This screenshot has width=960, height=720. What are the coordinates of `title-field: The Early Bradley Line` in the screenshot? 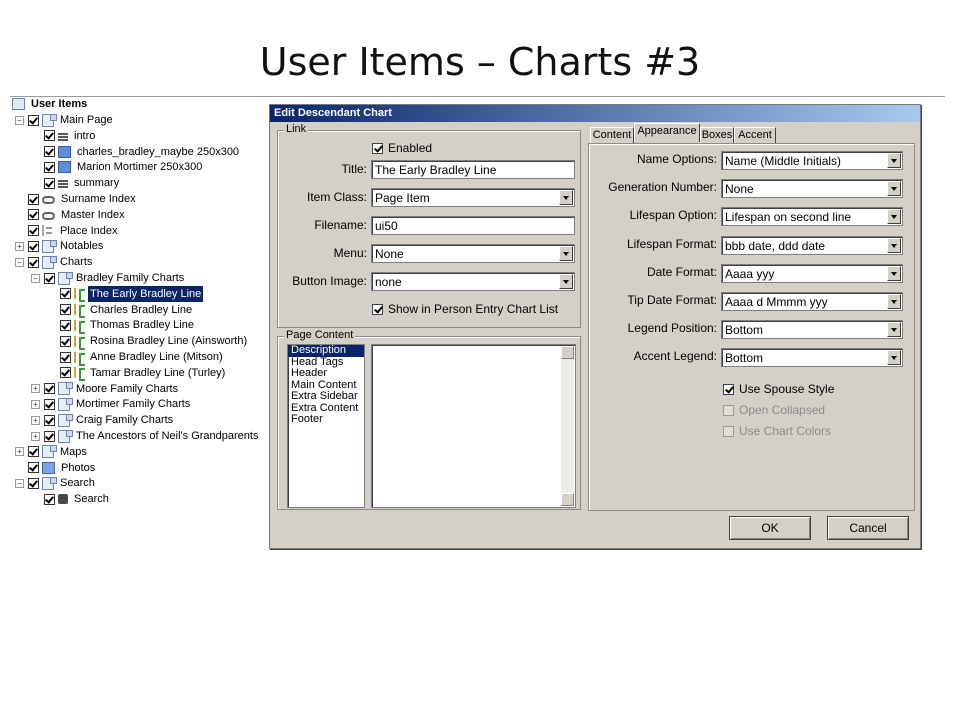 It's located at (473, 169).